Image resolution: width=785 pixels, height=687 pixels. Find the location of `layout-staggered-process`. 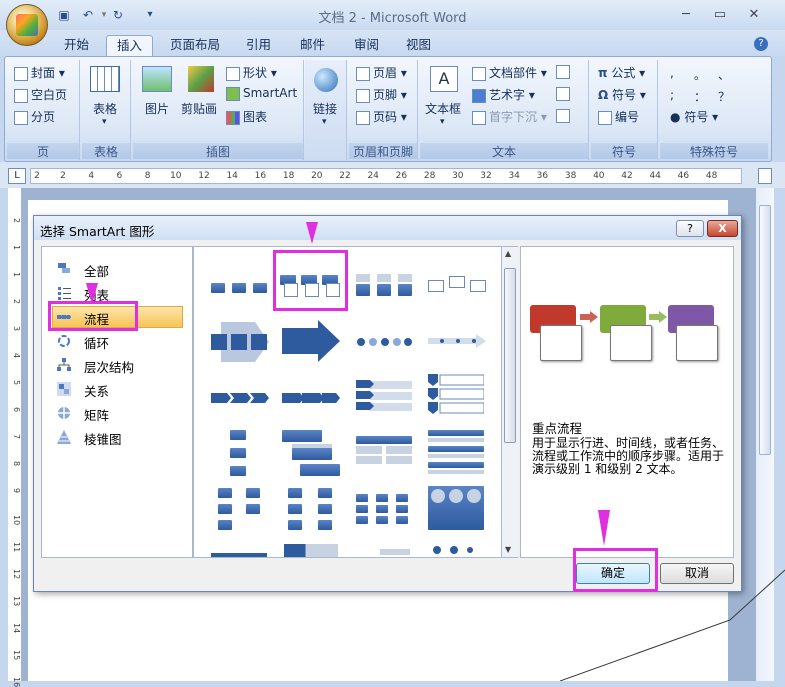

layout-staggered-process is located at coordinates (311, 453).